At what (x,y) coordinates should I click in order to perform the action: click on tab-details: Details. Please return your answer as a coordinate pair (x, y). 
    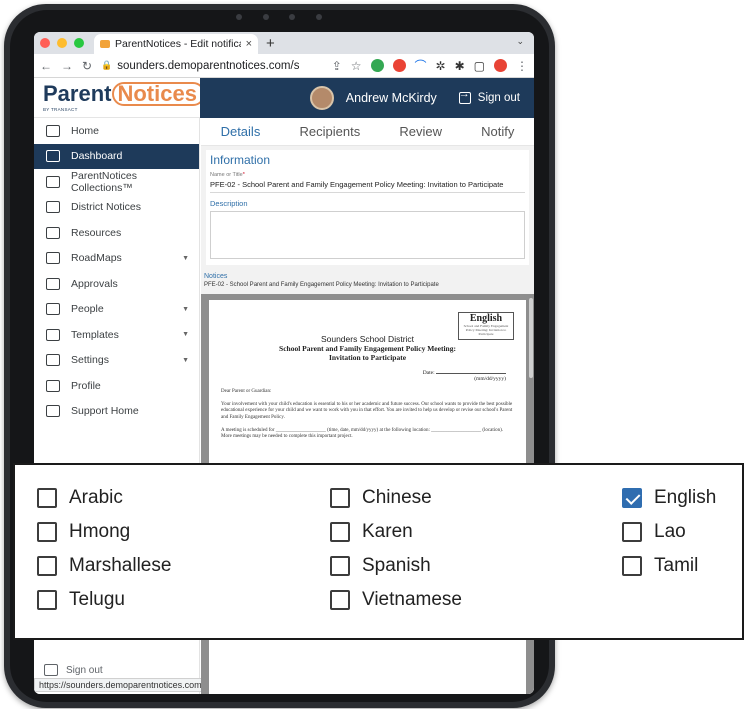
    Looking at the image, I should click on (241, 131).